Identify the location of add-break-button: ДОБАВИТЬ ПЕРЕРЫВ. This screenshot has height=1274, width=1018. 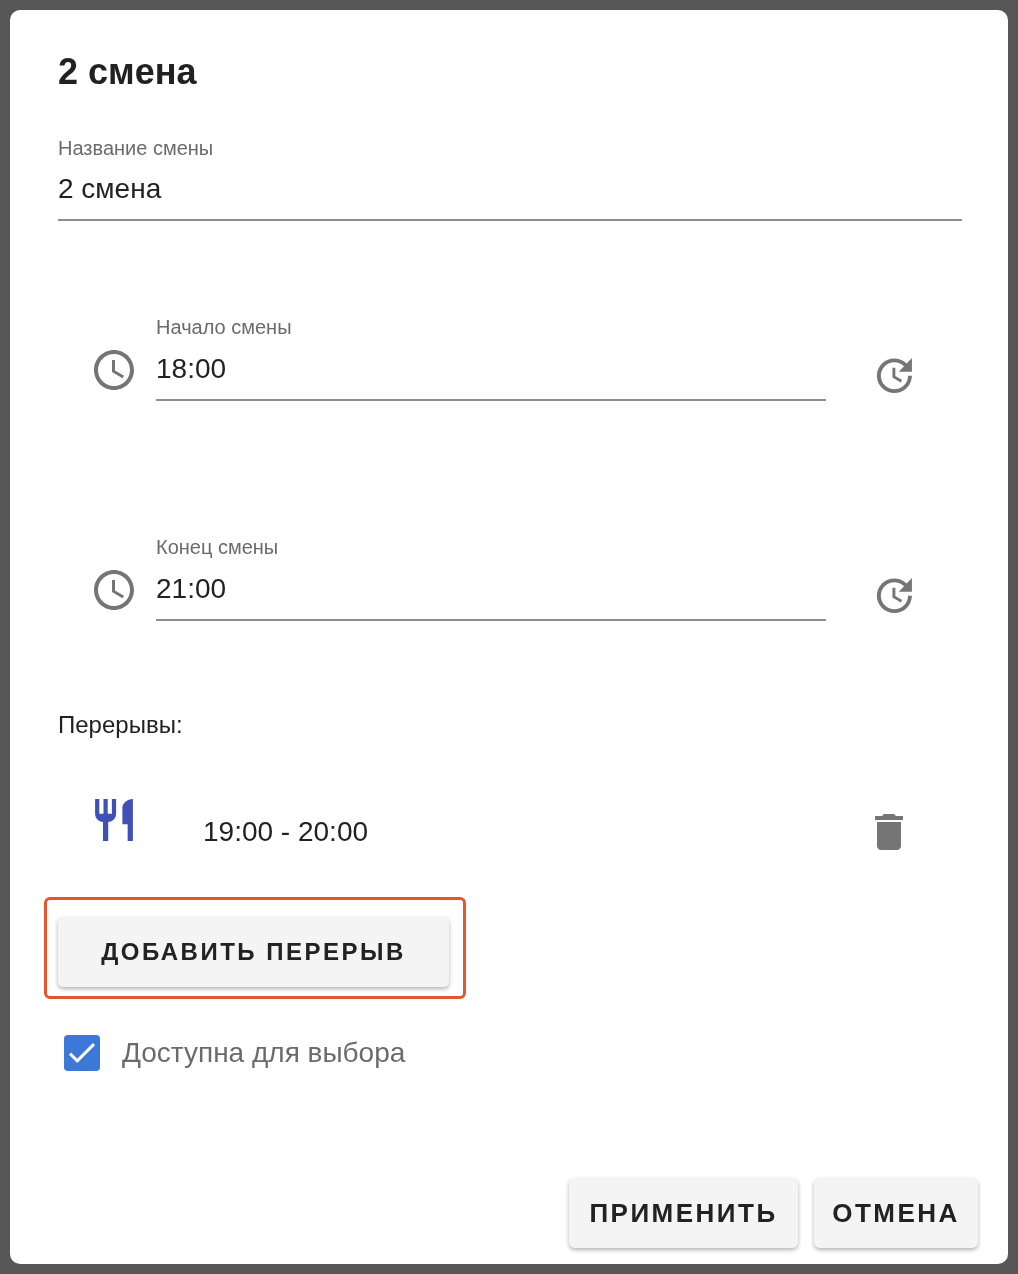
(253, 952).